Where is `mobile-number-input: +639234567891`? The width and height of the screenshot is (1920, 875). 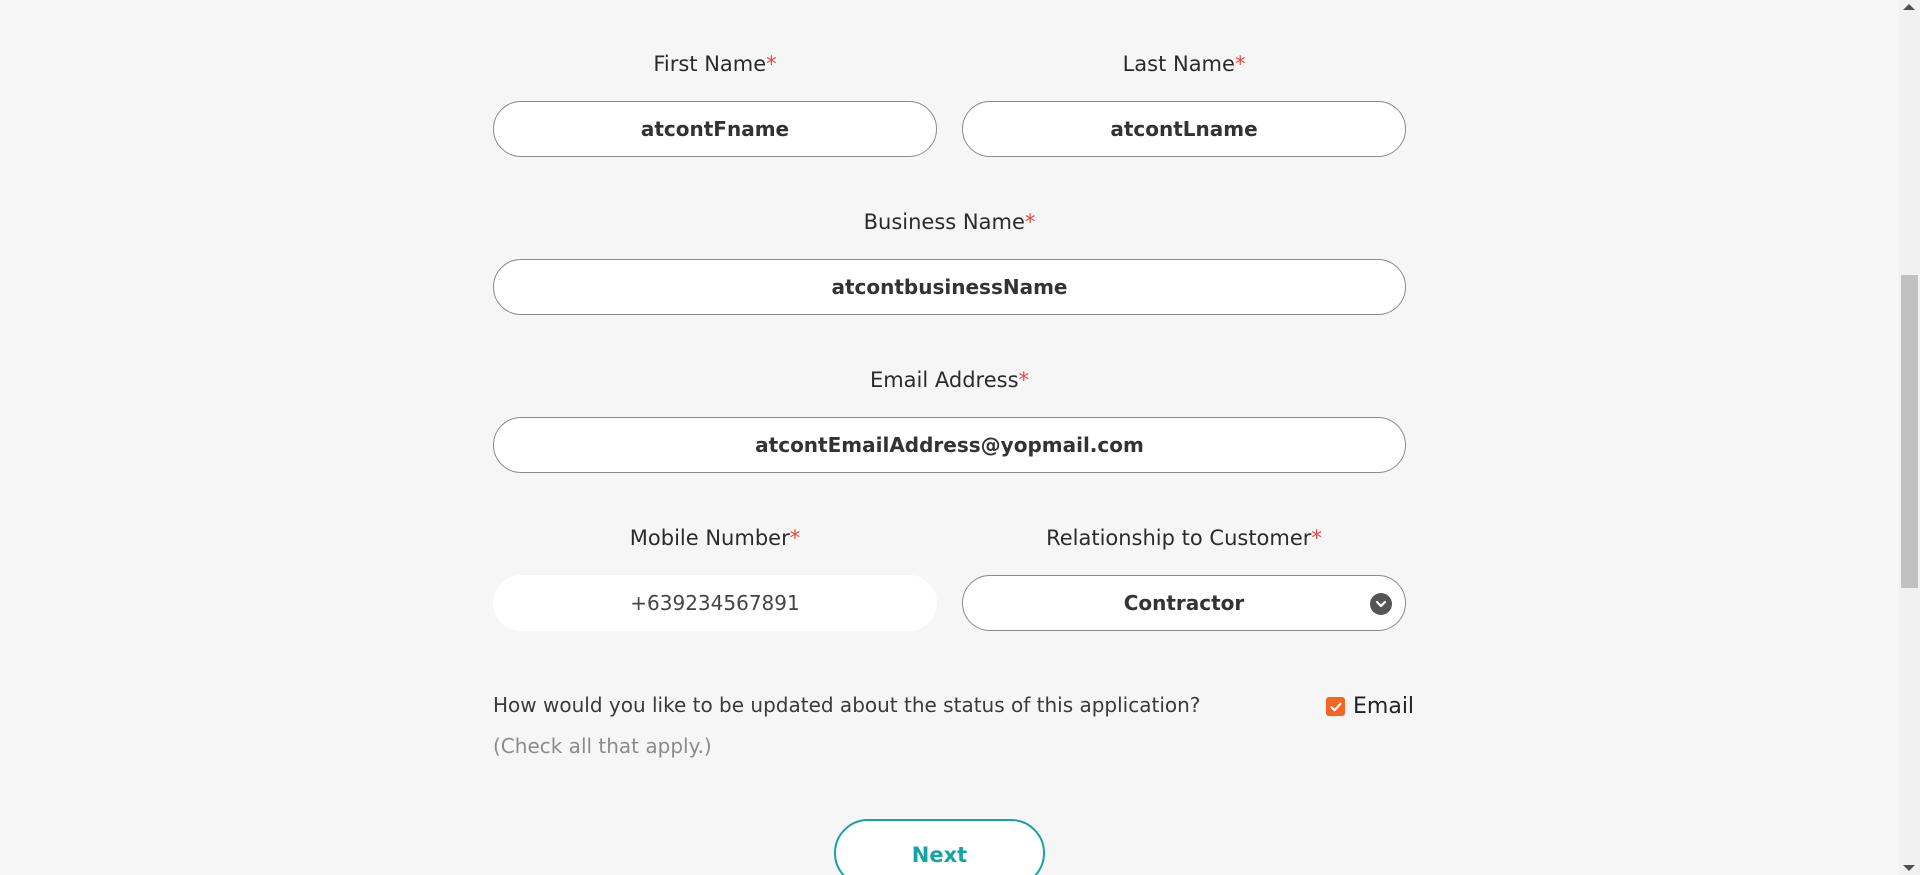 mobile-number-input: +639234567891 is located at coordinates (715, 603).